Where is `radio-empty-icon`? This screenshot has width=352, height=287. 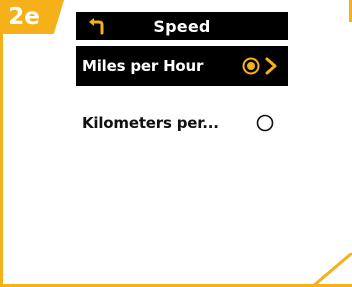 radio-empty-icon is located at coordinates (265, 123).